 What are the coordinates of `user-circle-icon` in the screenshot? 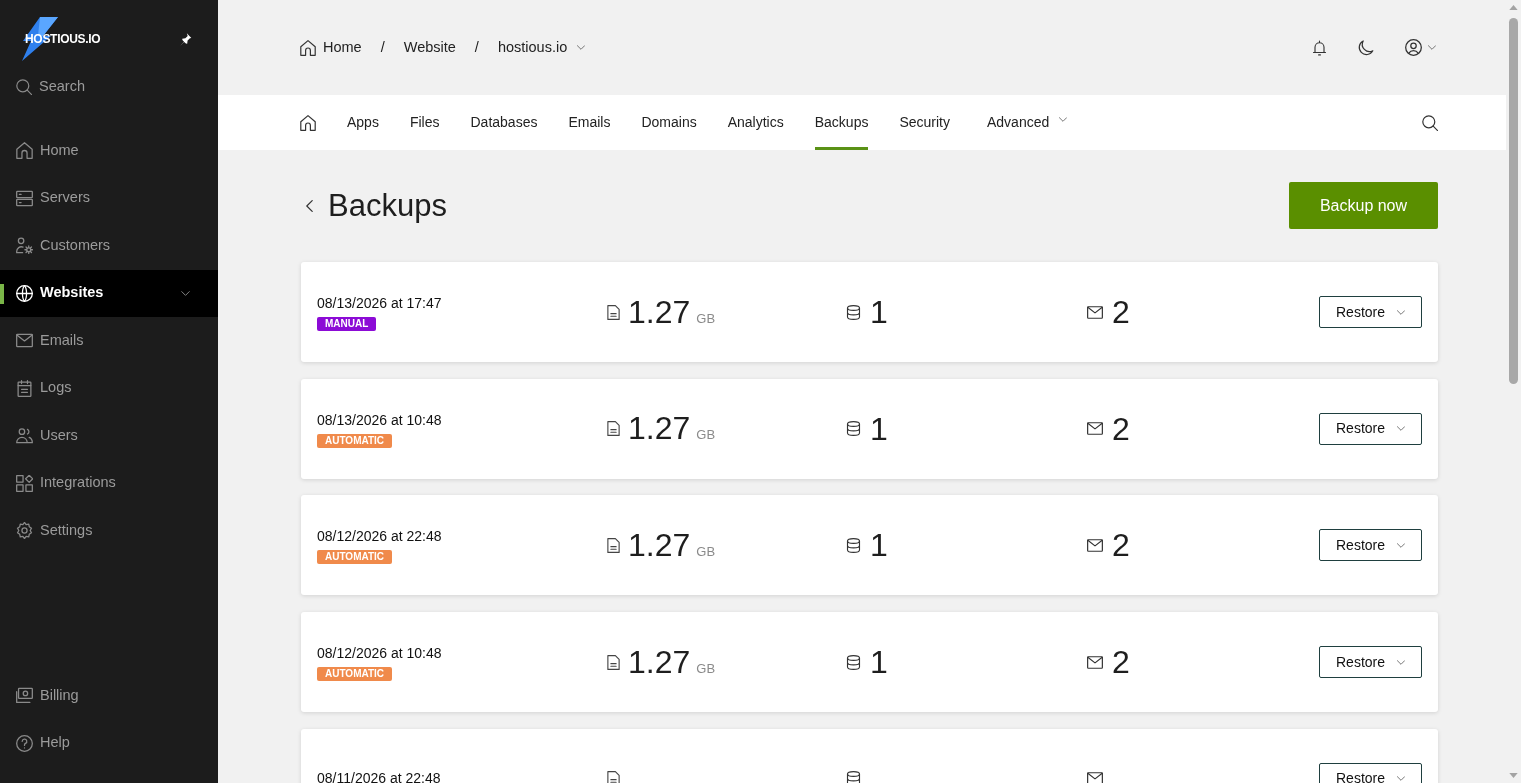 It's located at (1413, 47).